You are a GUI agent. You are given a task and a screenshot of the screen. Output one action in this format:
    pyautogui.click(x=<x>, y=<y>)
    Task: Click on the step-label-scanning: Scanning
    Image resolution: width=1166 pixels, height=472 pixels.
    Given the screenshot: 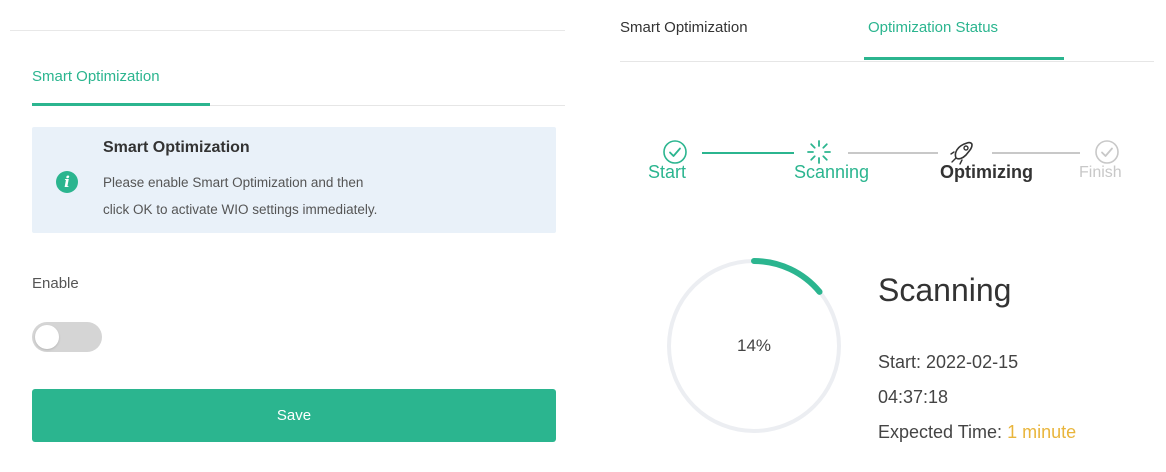 What is the action you would take?
    pyautogui.click(x=832, y=172)
    